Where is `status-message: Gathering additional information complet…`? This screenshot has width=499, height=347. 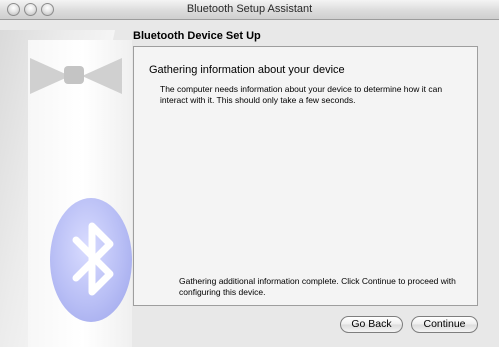
status-message: Gathering additional information complet… is located at coordinates (317, 286).